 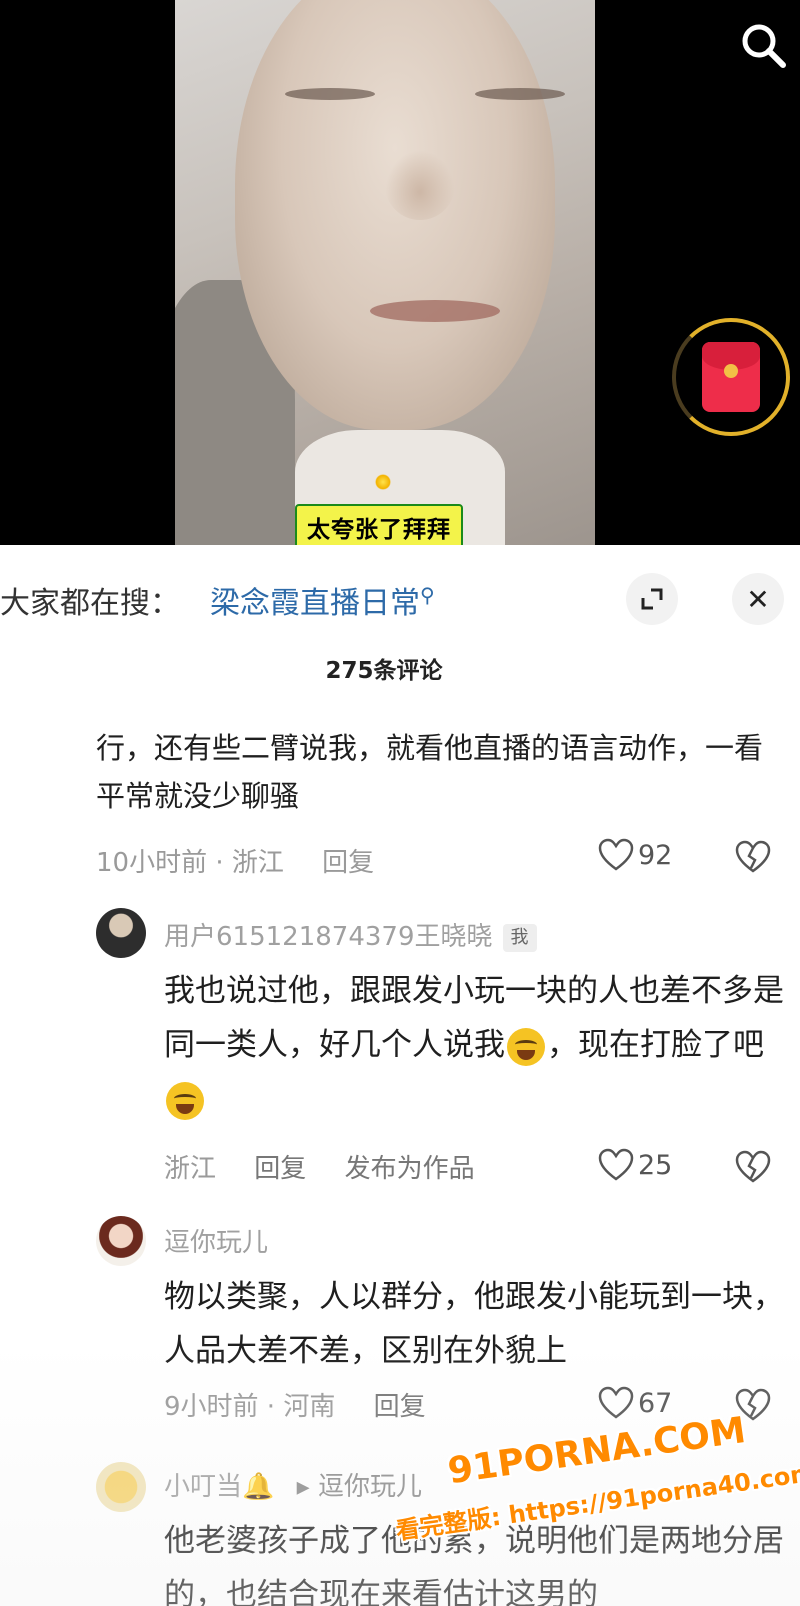 I want to click on sparkle-icon, so click(x=383, y=482).